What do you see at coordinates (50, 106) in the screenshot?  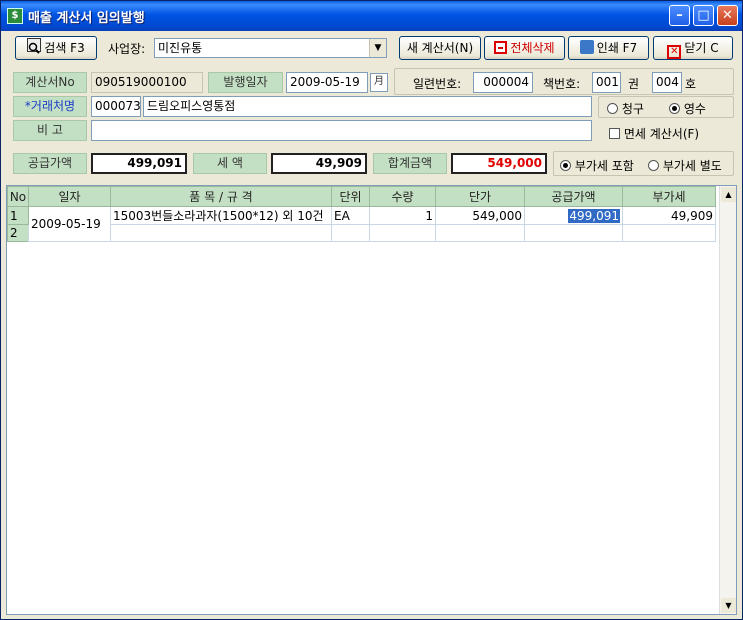 I see `client-label: *거래처명` at bounding box center [50, 106].